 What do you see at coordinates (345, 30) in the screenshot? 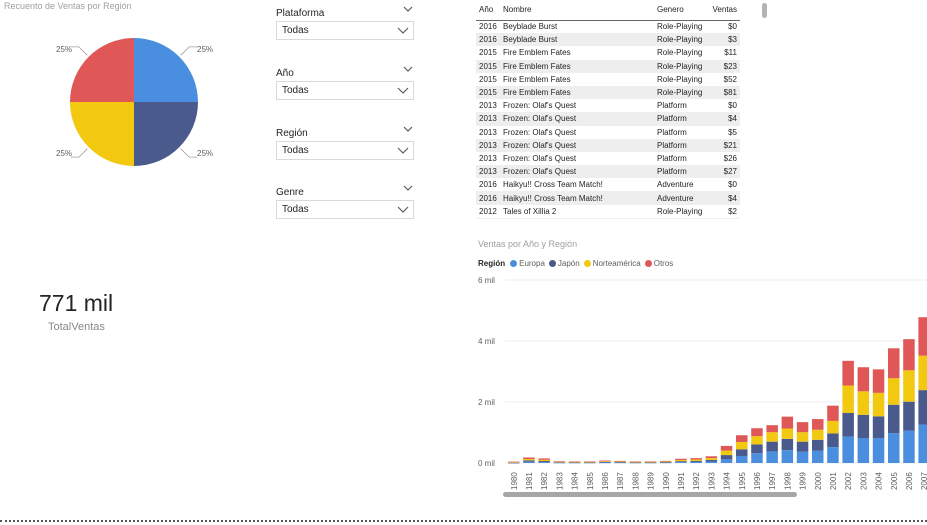
I see `slicer-plataforma-dropdown: Todas` at bounding box center [345, 30].